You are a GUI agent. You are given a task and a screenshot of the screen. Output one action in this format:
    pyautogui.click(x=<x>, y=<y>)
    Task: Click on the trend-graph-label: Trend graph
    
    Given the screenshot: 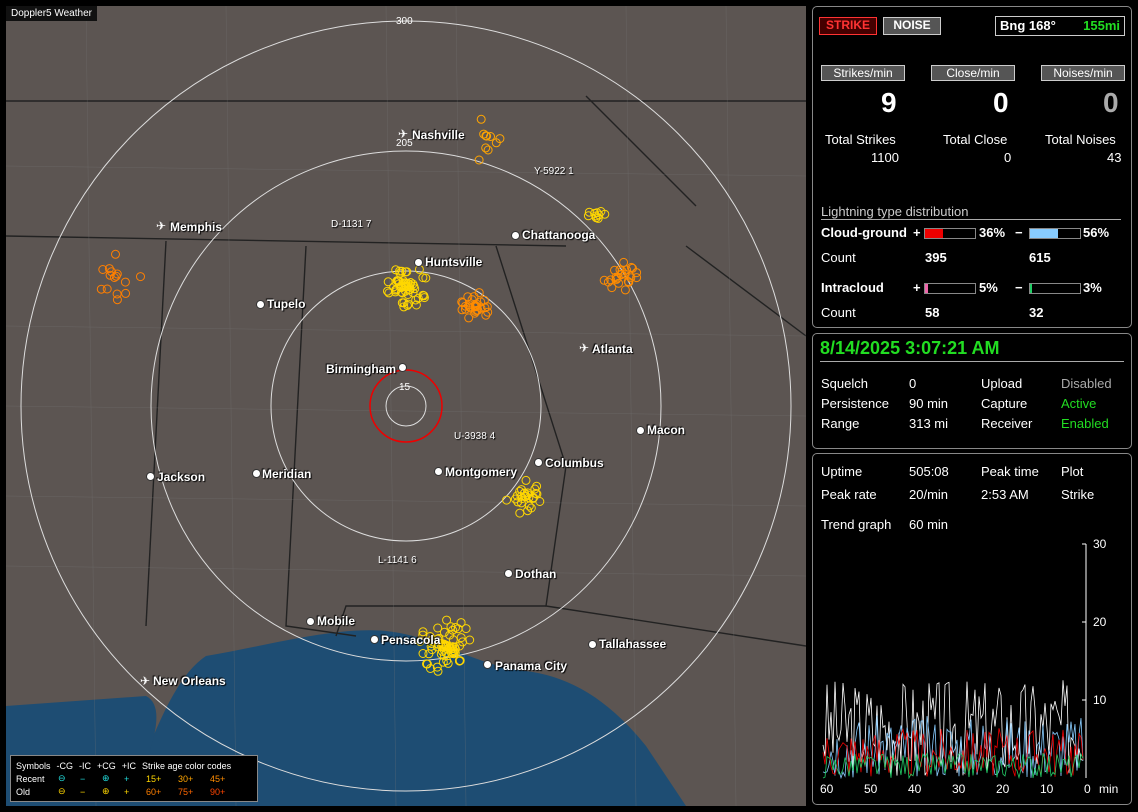 What is the action you would take?
    pyautogui.click(x=856, y=524)
    